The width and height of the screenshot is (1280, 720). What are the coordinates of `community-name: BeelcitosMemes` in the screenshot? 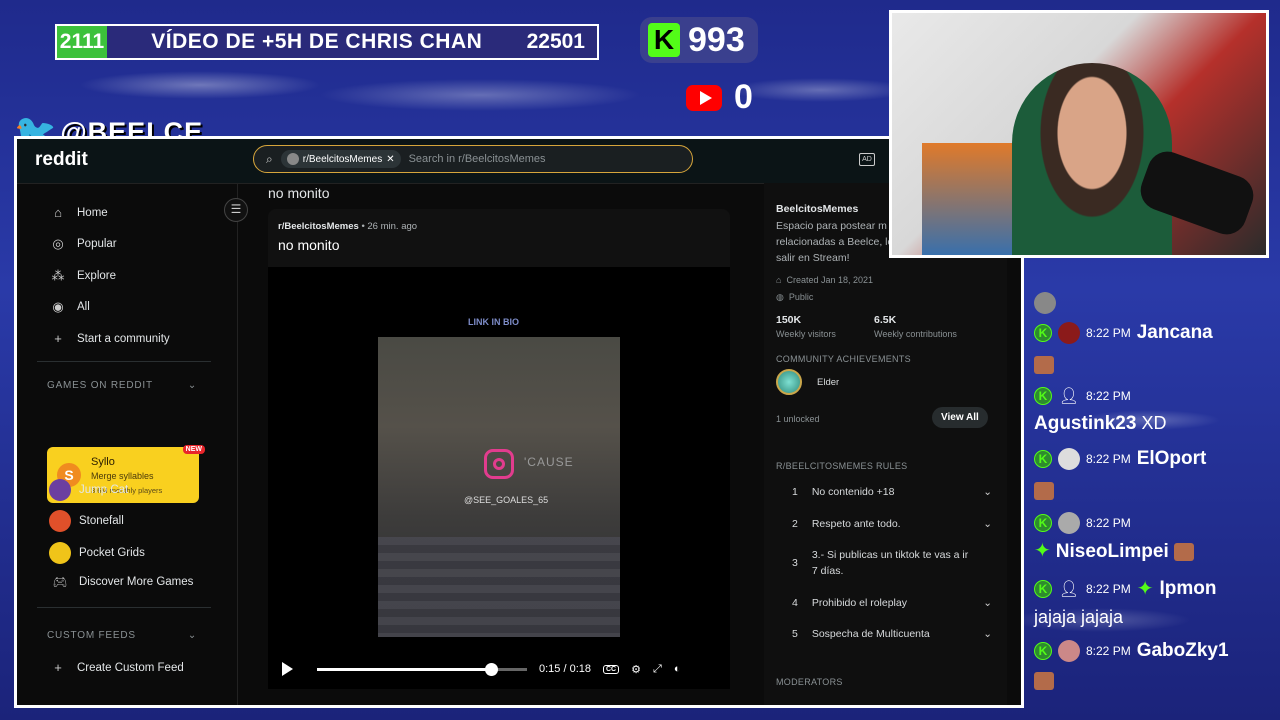 It's located at (817, 209).